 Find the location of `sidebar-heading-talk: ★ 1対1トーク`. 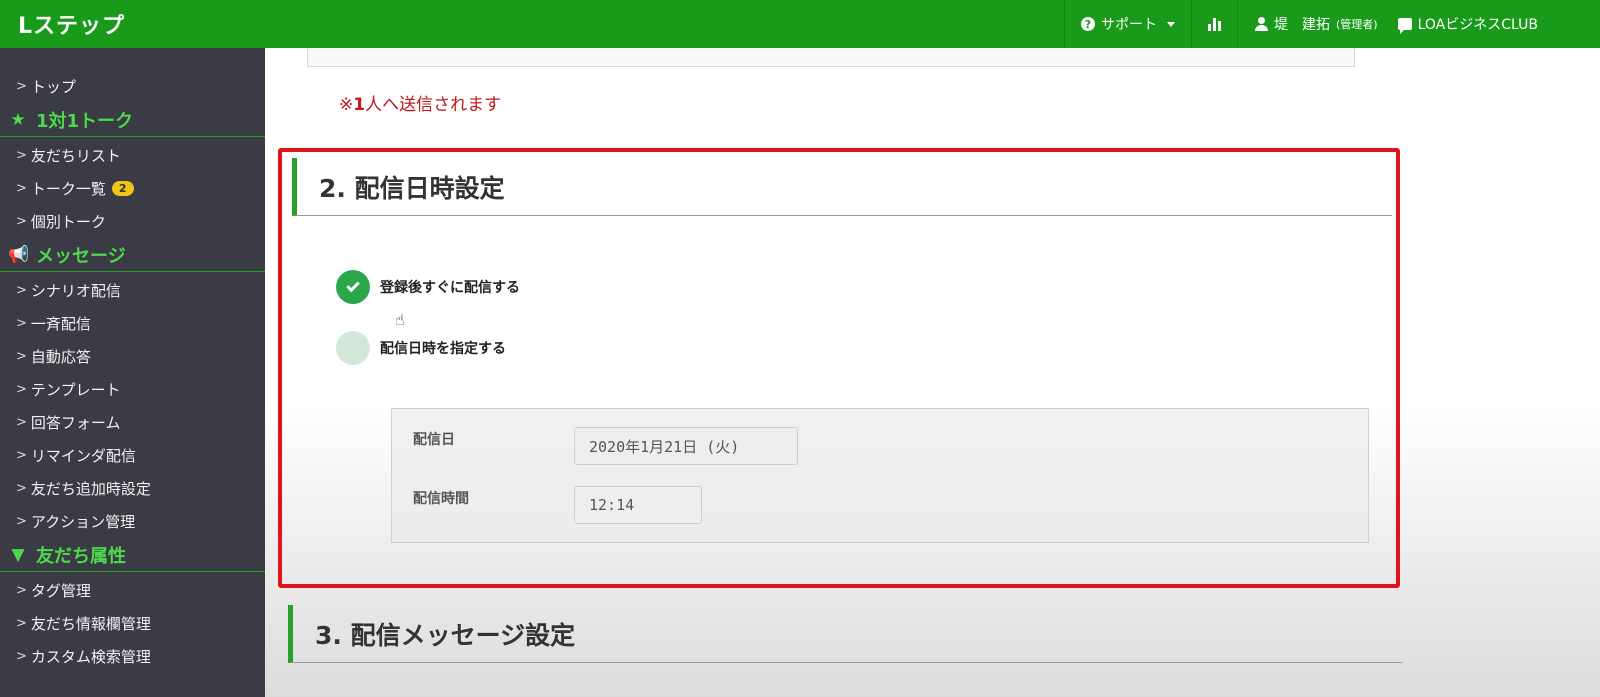

sidebar-heading-talk: ★ 1対1トーク is located at coordinates (132, 120).